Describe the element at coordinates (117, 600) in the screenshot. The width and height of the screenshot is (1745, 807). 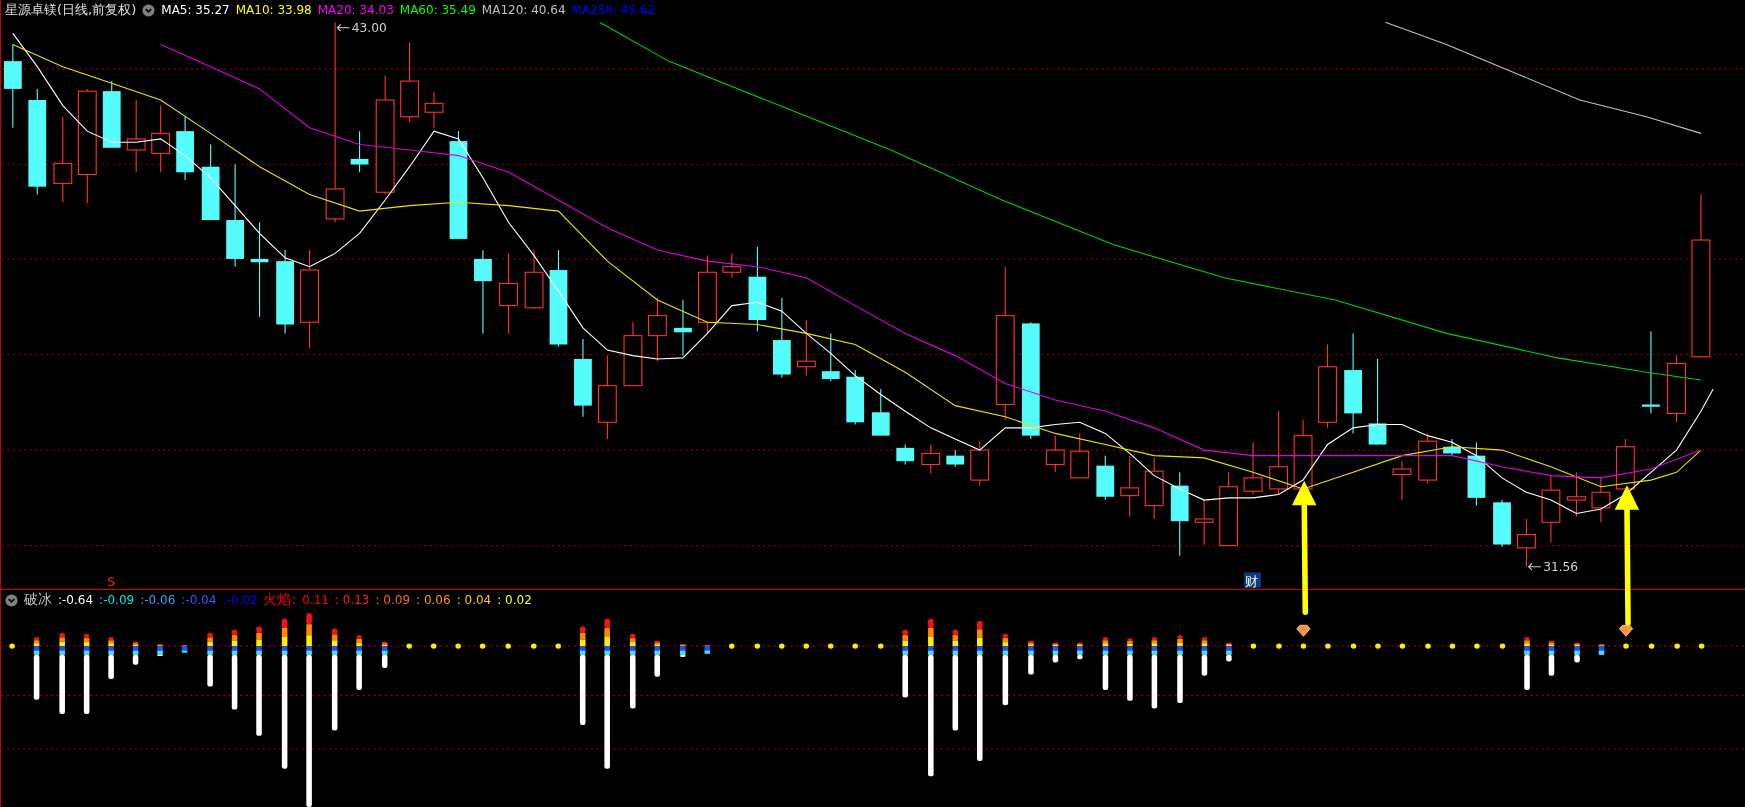
I see `indicator-value: :-0.09` at that location.